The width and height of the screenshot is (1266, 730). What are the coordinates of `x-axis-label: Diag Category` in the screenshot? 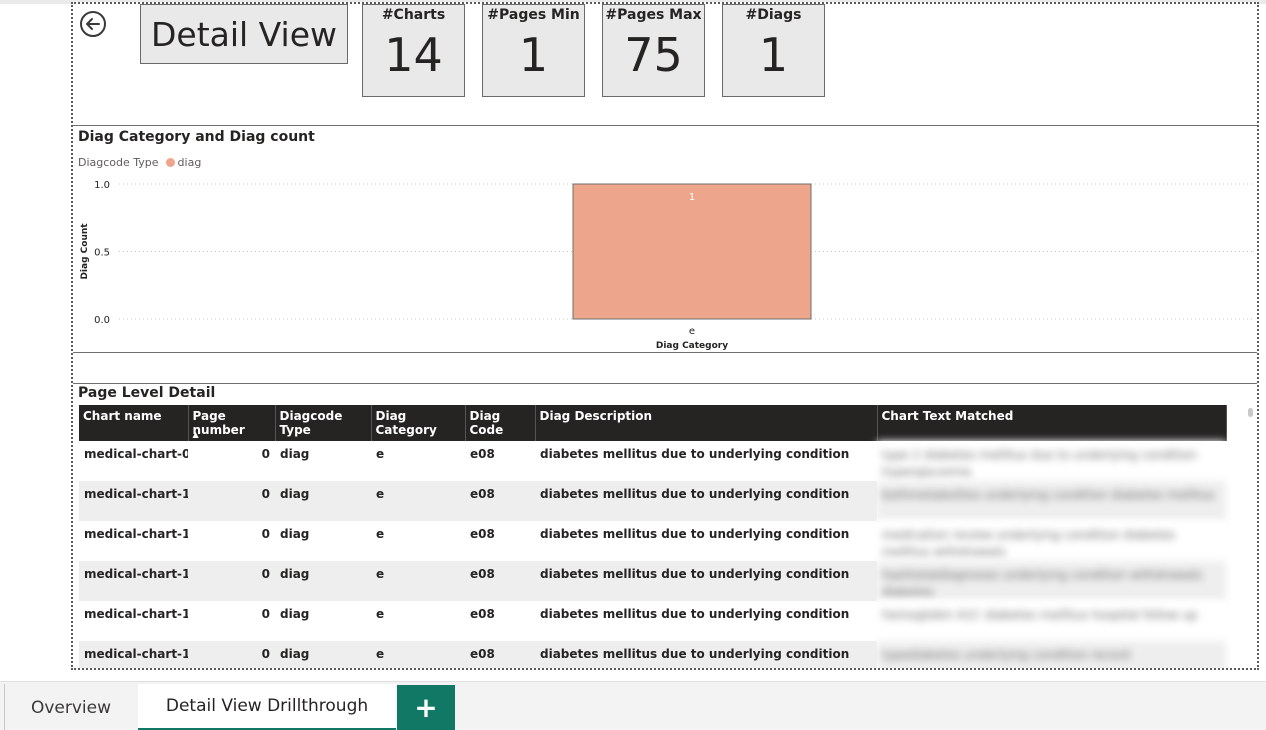 It's located at (692, 346).